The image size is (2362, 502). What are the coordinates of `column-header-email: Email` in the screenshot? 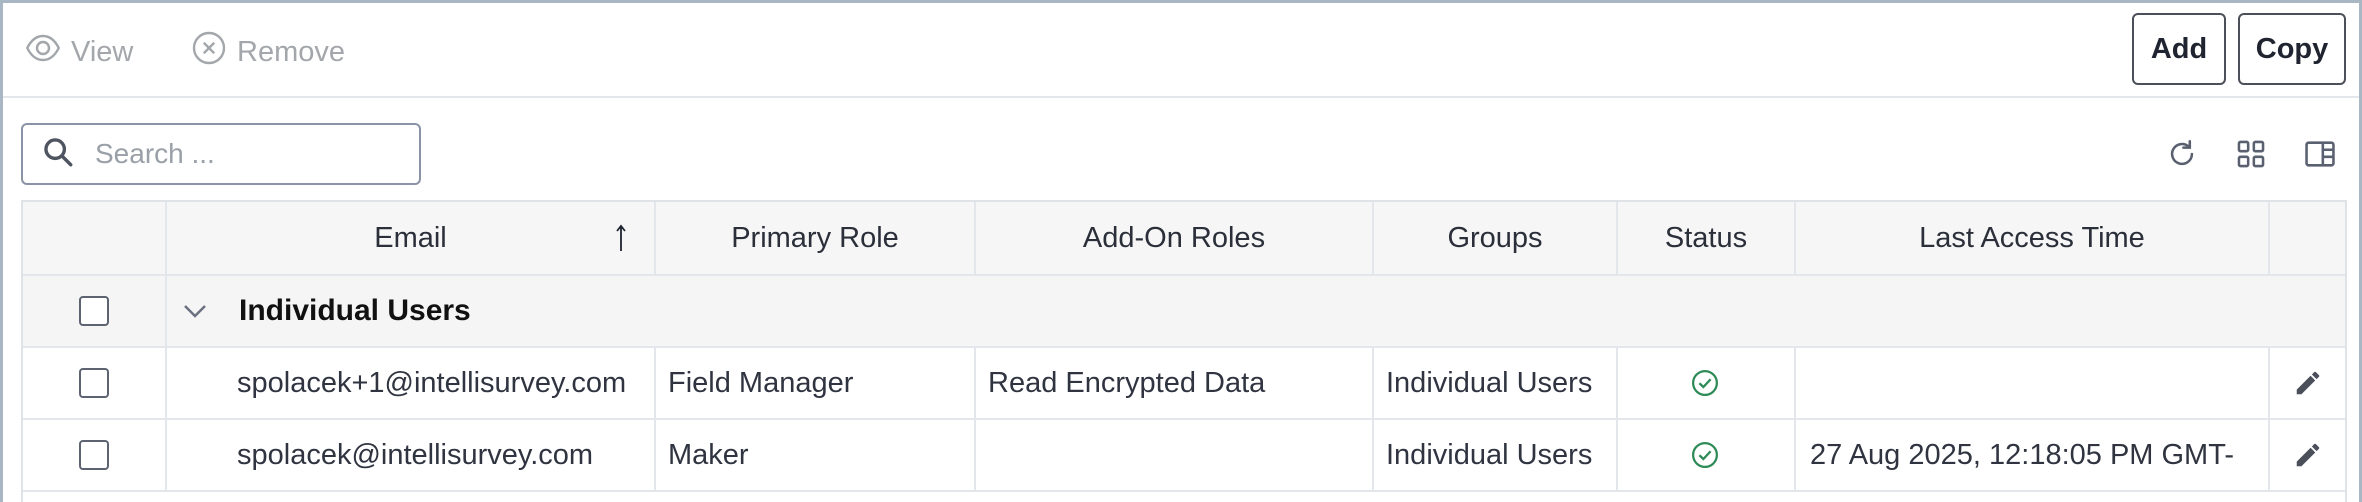 It's located at (410, 238).